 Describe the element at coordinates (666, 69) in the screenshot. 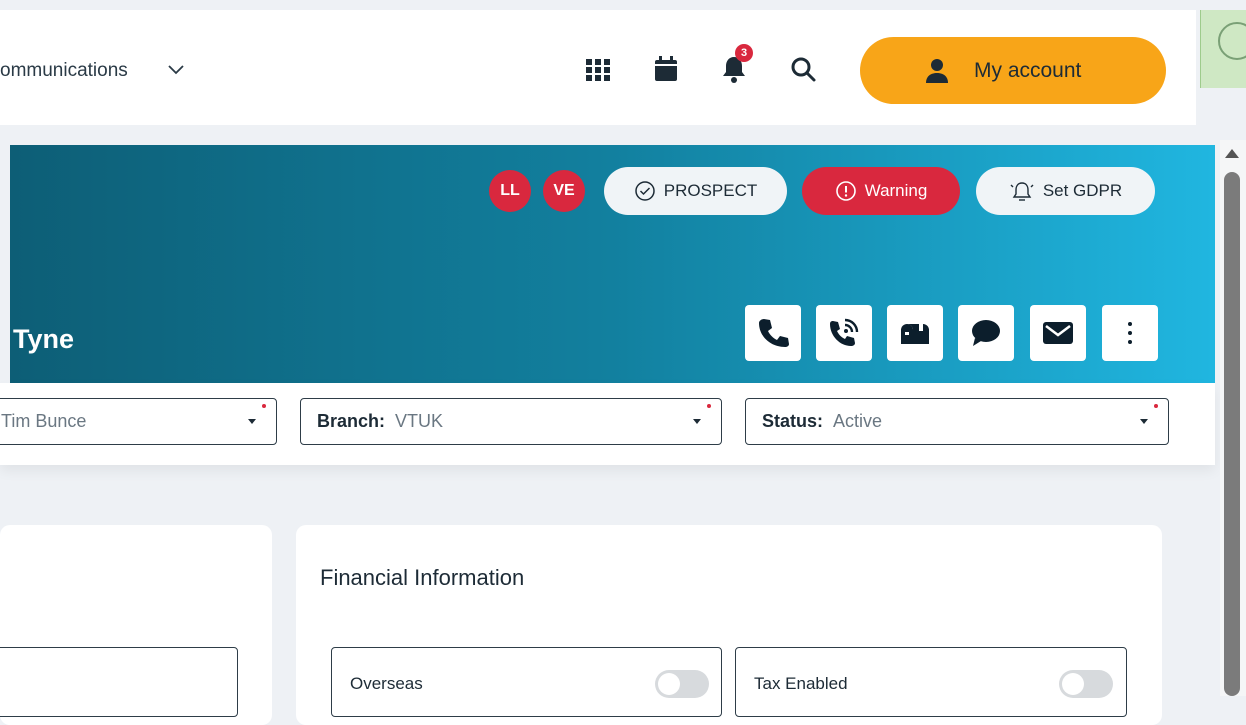

I see `calendar-icon` at that location.